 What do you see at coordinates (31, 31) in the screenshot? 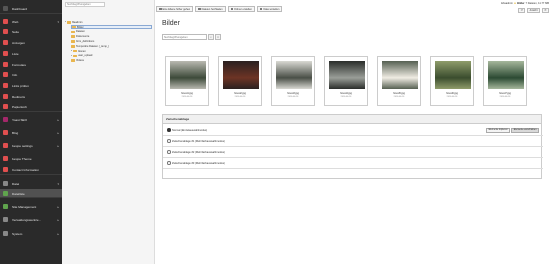
I see `sidebar-item-2: Seite` at bounding box center [31, 31].